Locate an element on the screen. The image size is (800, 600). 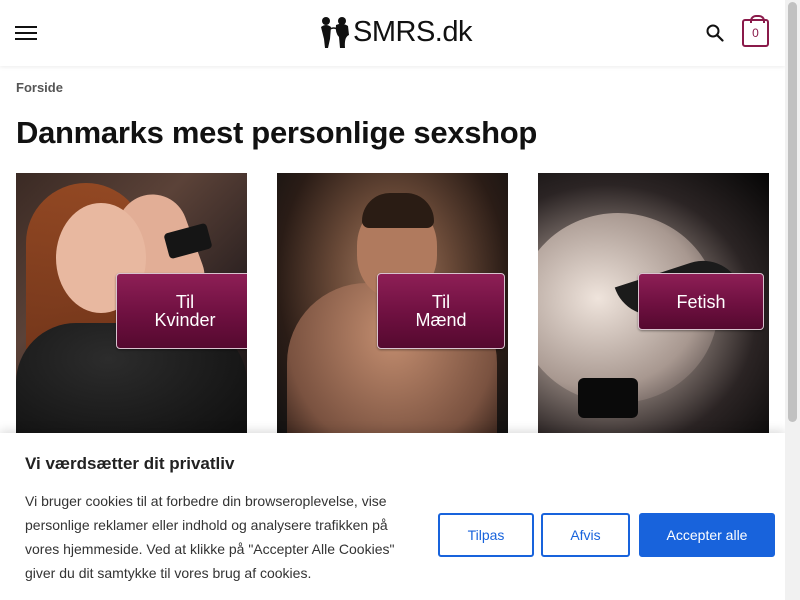
category-button-men: Til Mænd is located at coordinates (441, 311).